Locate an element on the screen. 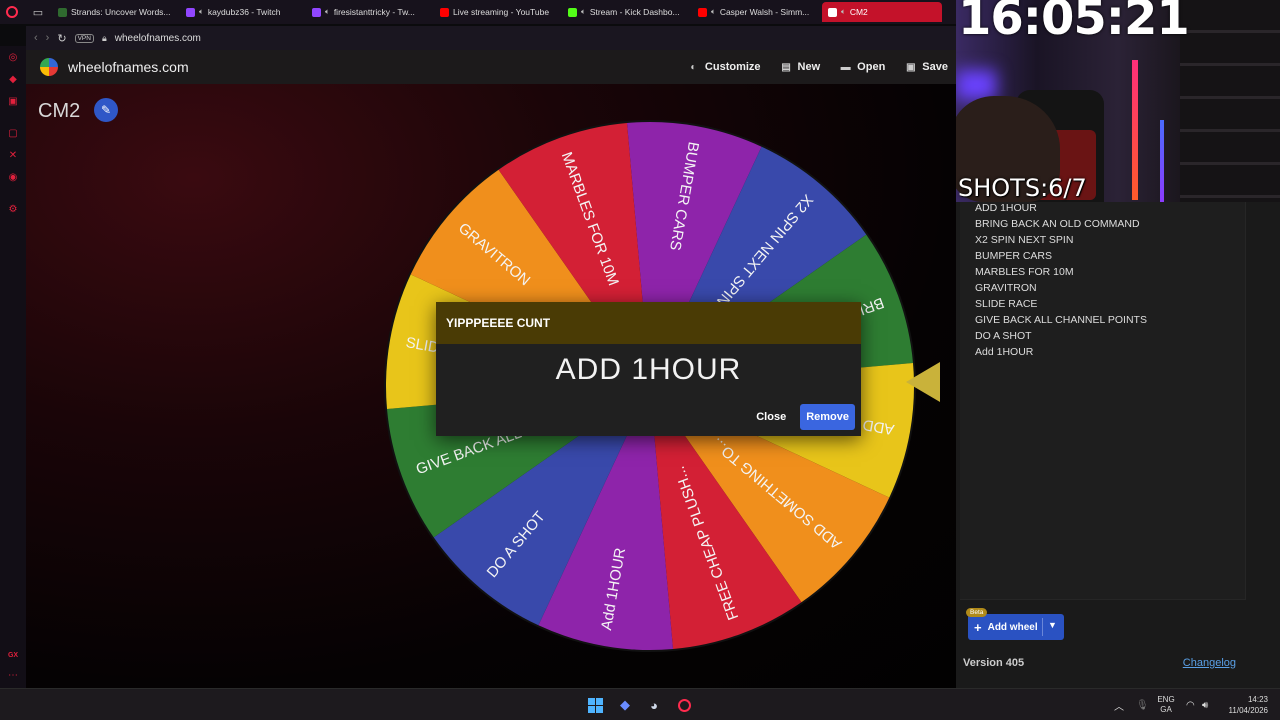 This screenshot has width=1280, height=720. entry-item: GIVE BACK ALL CHANNEL POINTS is located at coordinates (1061, 320).